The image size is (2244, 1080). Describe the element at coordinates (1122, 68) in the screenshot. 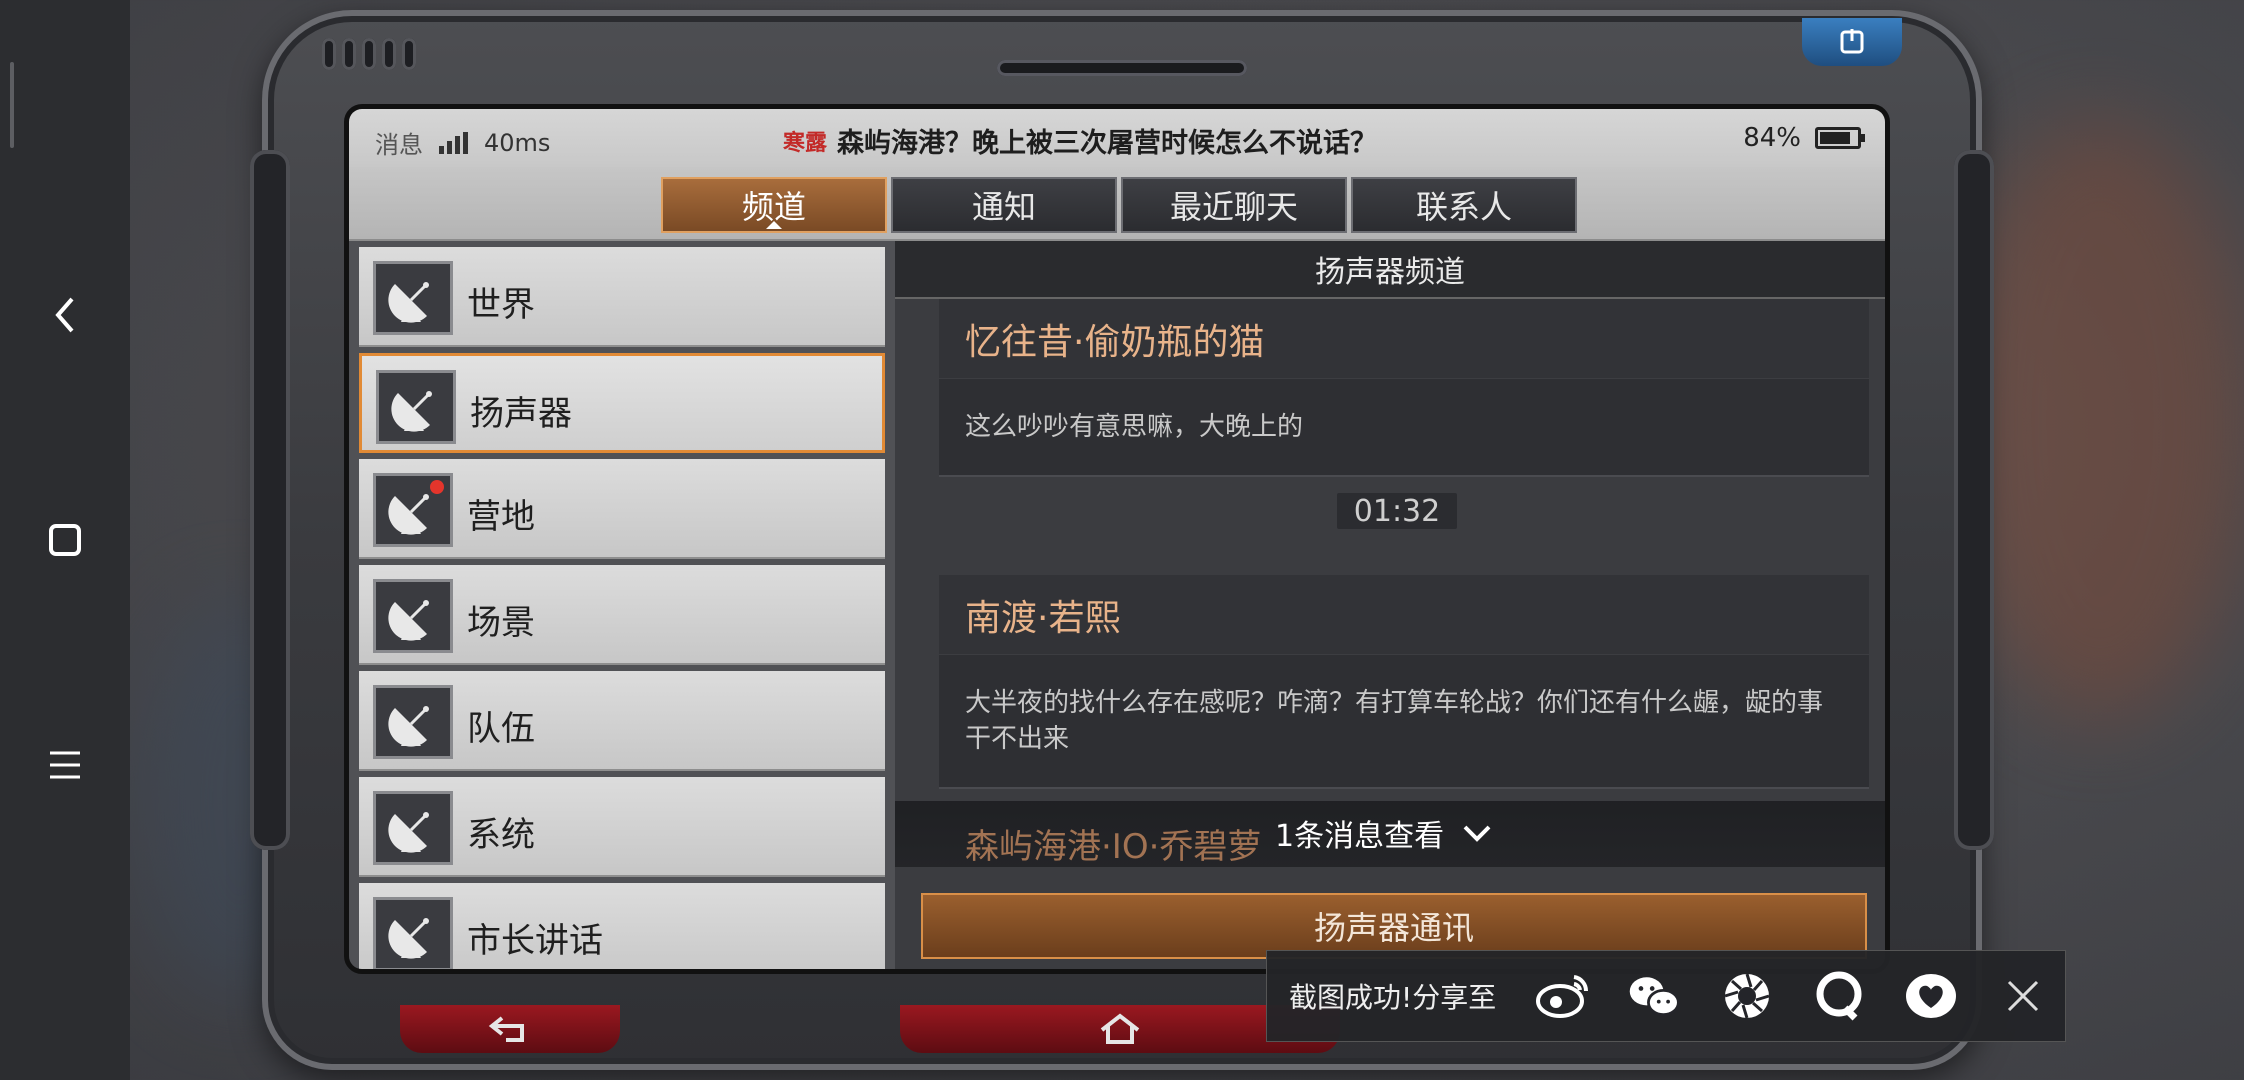

I see `speaker-grille` at that location.